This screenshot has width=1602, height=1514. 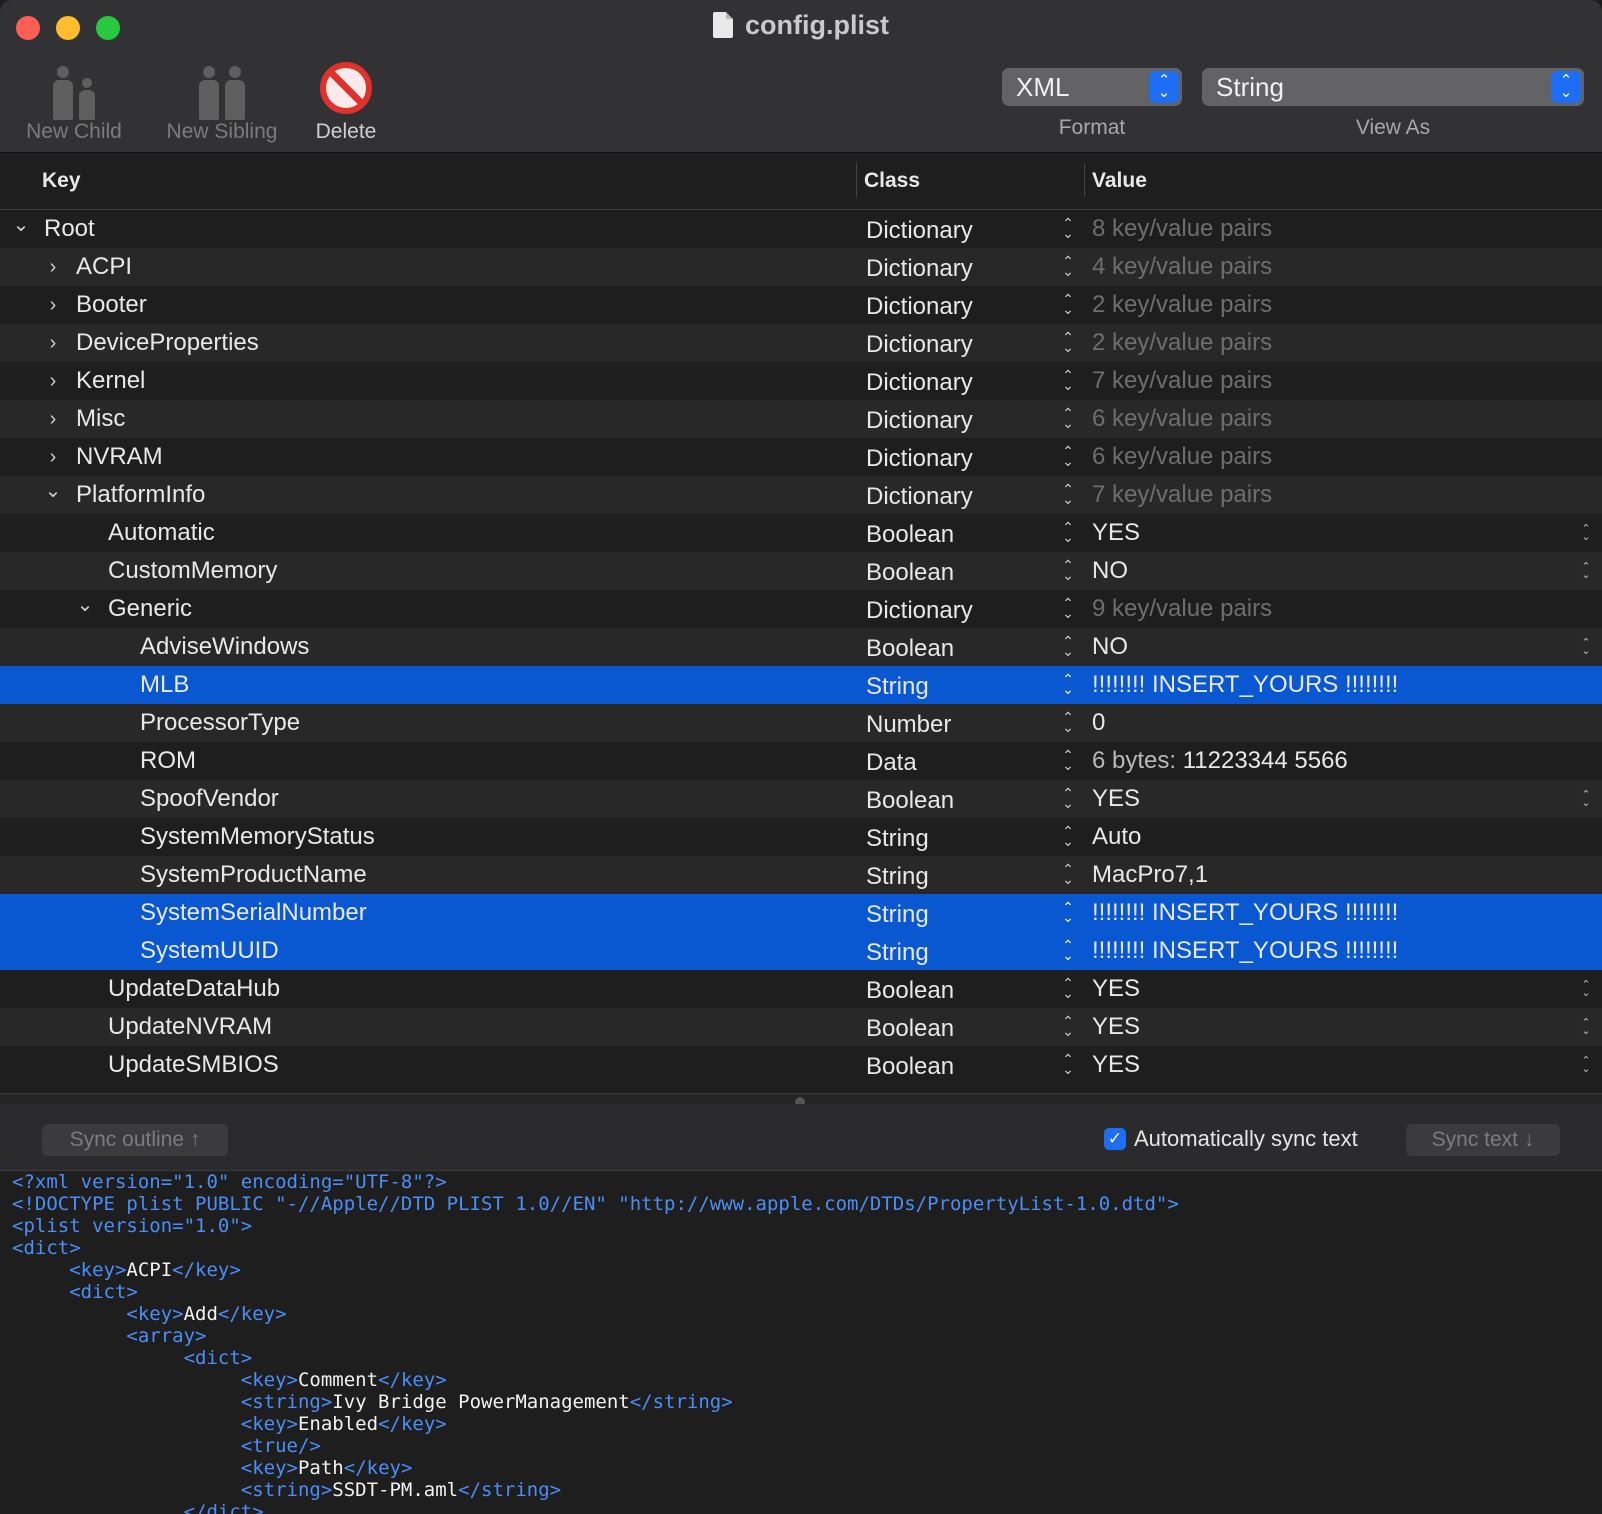 I want to click on row-key: SpoofVendor, so click(x=209, y=799).